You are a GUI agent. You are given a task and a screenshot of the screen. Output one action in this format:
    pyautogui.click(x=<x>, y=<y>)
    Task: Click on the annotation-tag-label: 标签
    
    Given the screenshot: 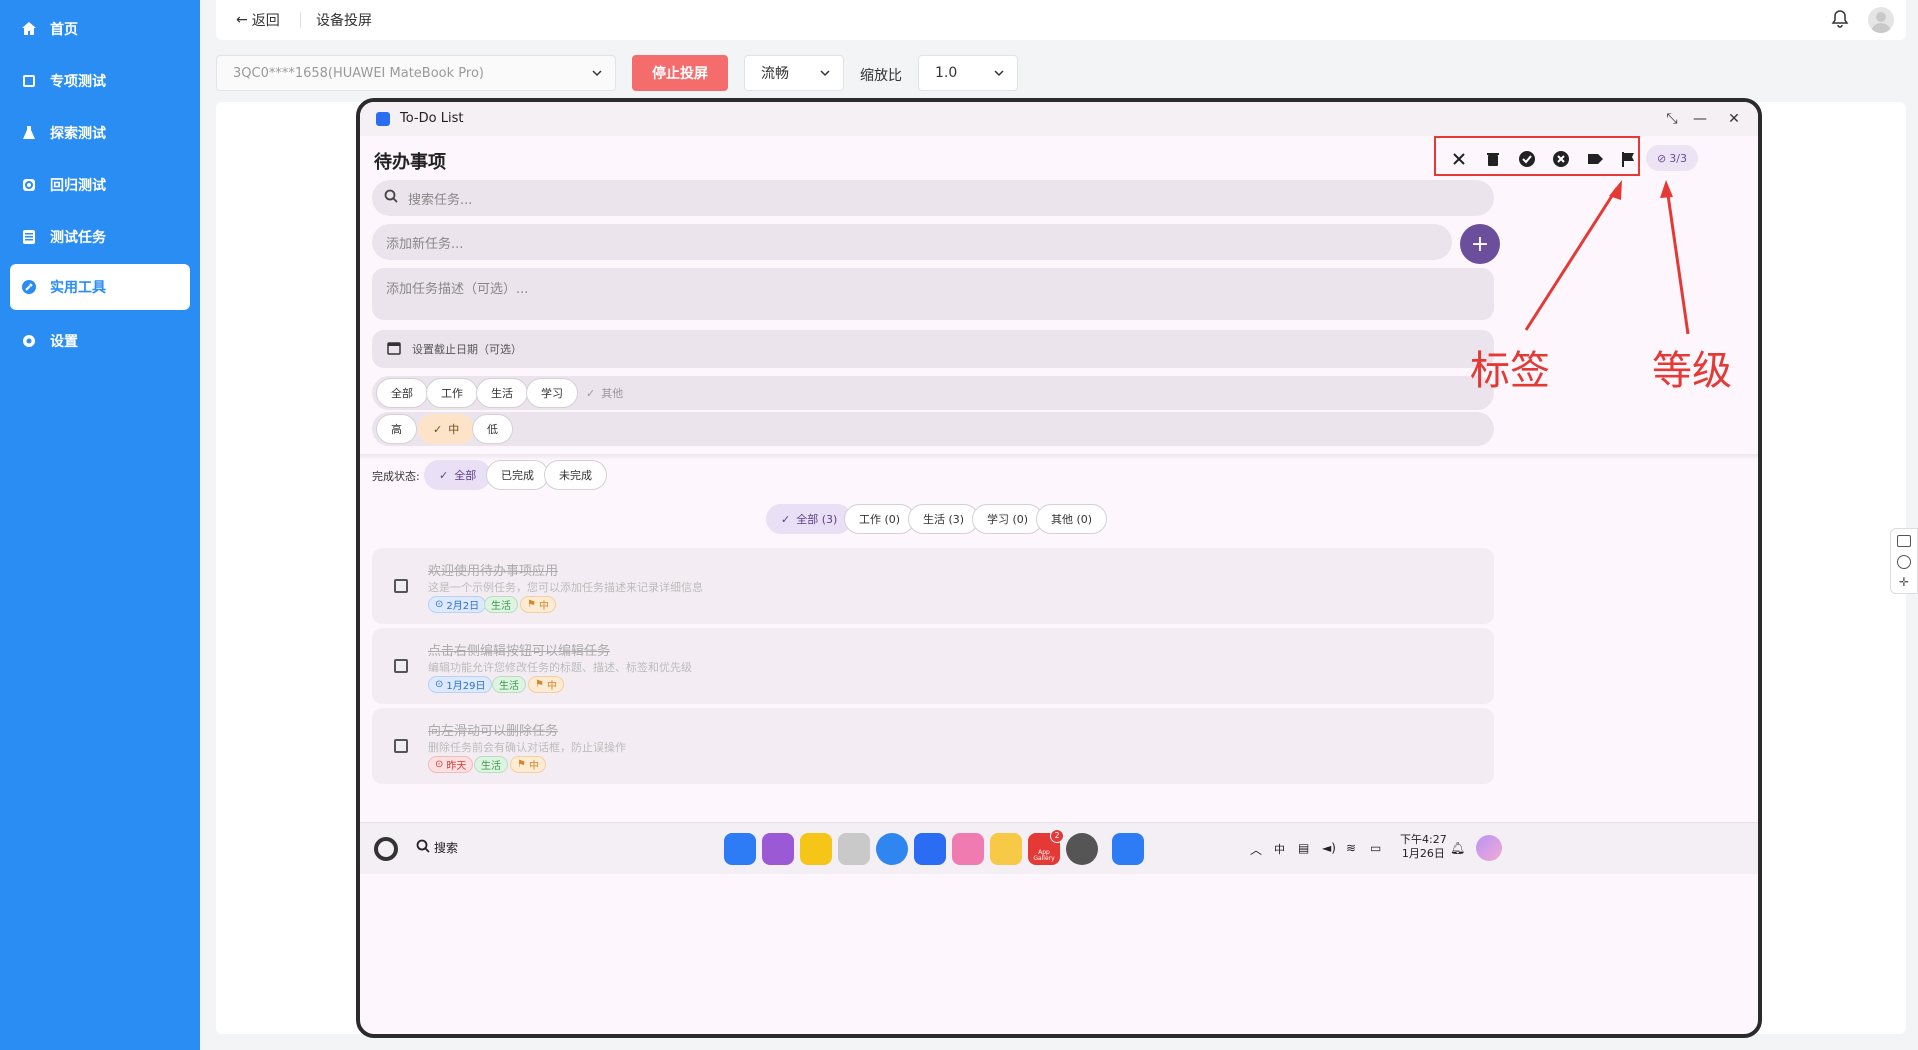 What is the action you would take?
    pyautogui.click(x=1510, y=371)
    